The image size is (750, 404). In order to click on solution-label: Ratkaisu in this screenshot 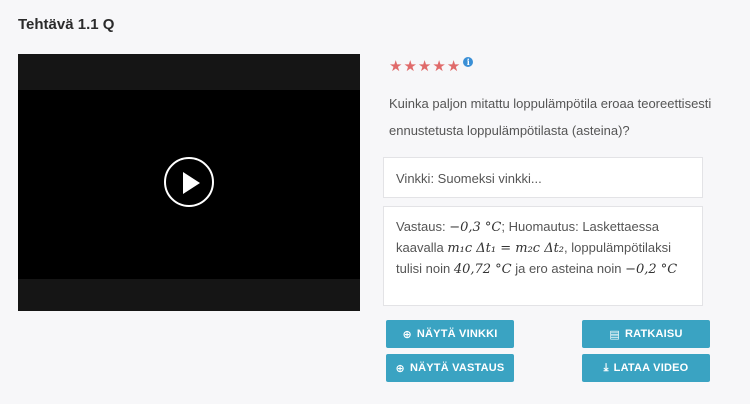, I will do `click(653, 334)`.